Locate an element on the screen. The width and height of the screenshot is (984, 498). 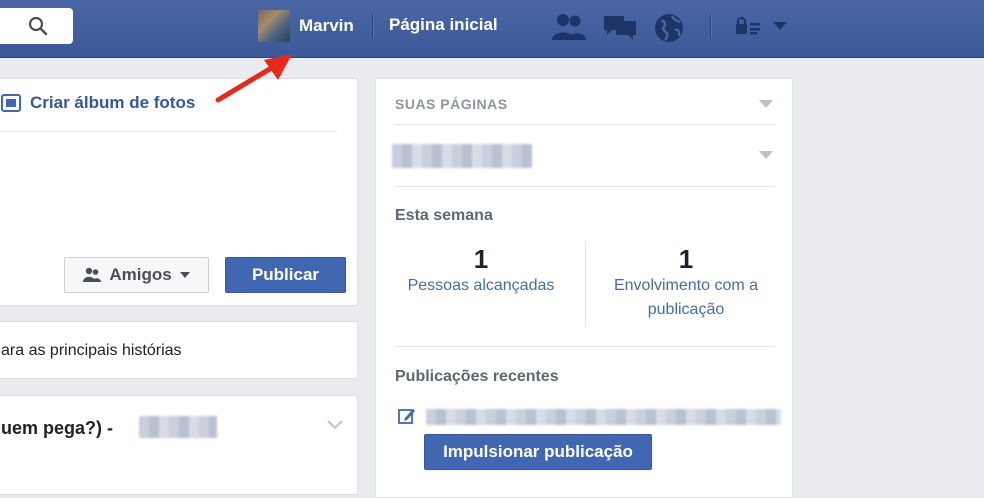
messages-icon is located at coordinates (620, 27).